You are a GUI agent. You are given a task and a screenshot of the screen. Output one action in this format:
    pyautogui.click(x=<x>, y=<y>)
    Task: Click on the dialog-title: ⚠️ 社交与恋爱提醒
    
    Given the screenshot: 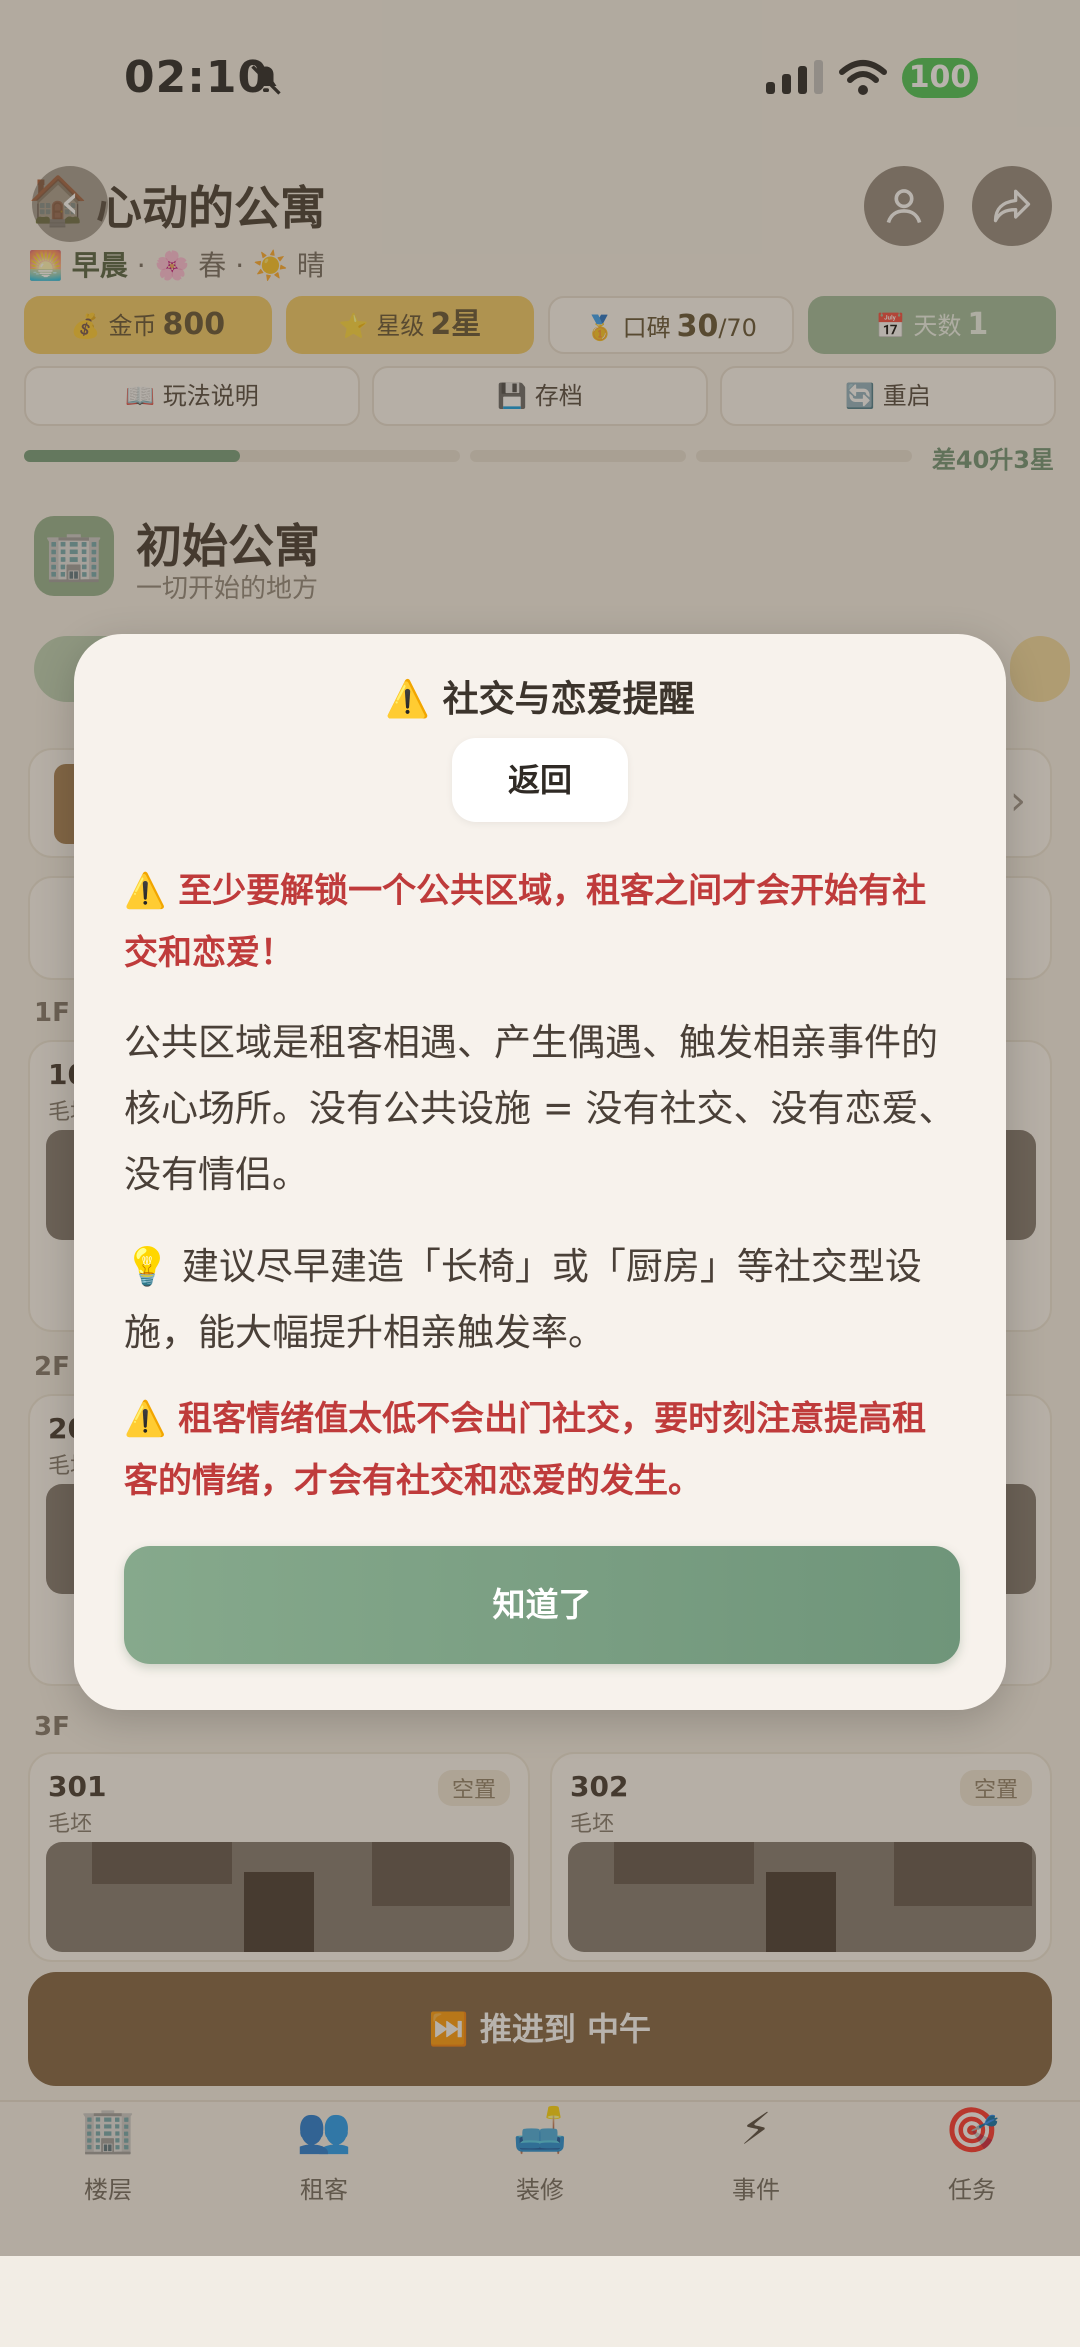 What is the action you would take?
    pyautogui.click(x=540, y=696)
    